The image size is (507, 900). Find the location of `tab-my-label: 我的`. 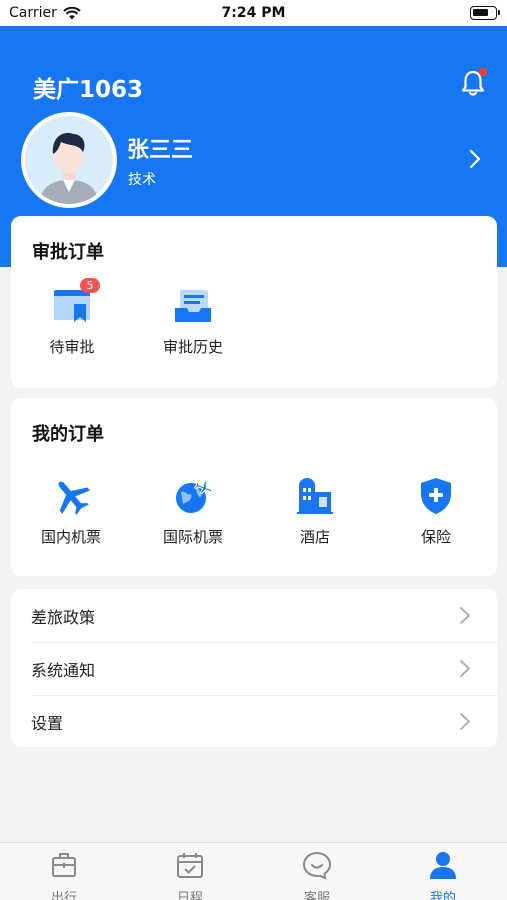

tab-my-label: 我的 is located at coordinates (442, 895).